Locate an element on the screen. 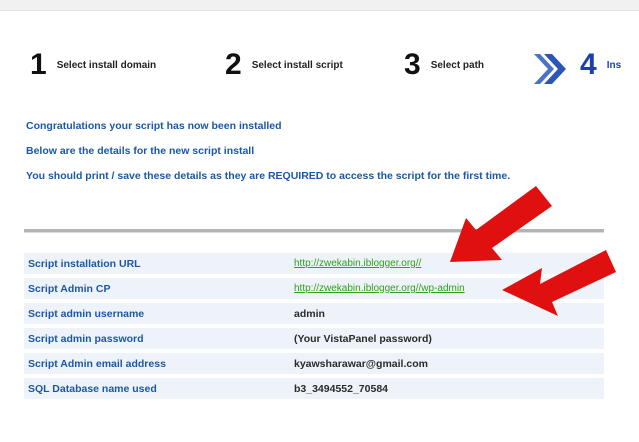 This screenshot has width=639, height=442. detail-label: Script admin username is located at coordinates (157, 313).